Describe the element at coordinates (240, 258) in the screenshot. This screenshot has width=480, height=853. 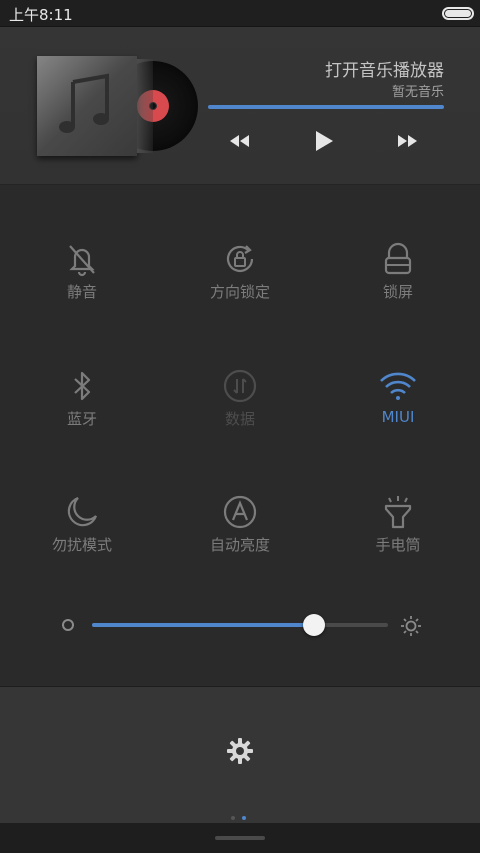
I see `rotation-lock-icon` at that location.